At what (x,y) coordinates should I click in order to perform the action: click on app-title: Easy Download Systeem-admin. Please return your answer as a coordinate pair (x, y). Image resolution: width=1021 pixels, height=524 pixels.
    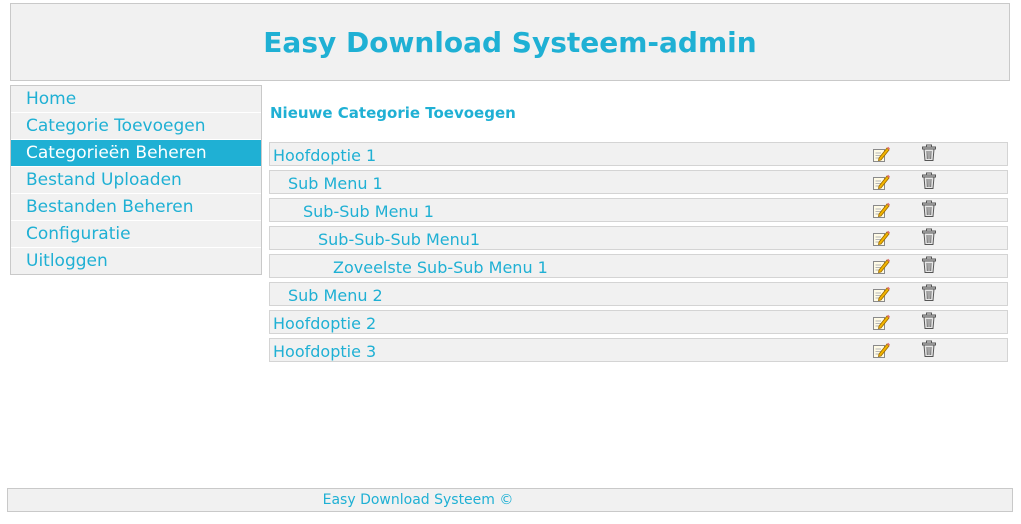
    Looking at the image, I should click on (510, 42).